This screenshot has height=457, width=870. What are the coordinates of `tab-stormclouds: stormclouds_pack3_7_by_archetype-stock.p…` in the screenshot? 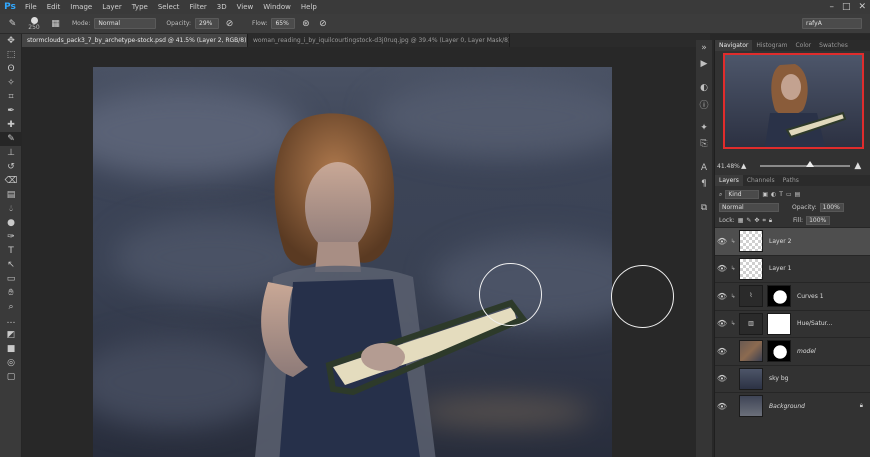 It's located at (135, 40).